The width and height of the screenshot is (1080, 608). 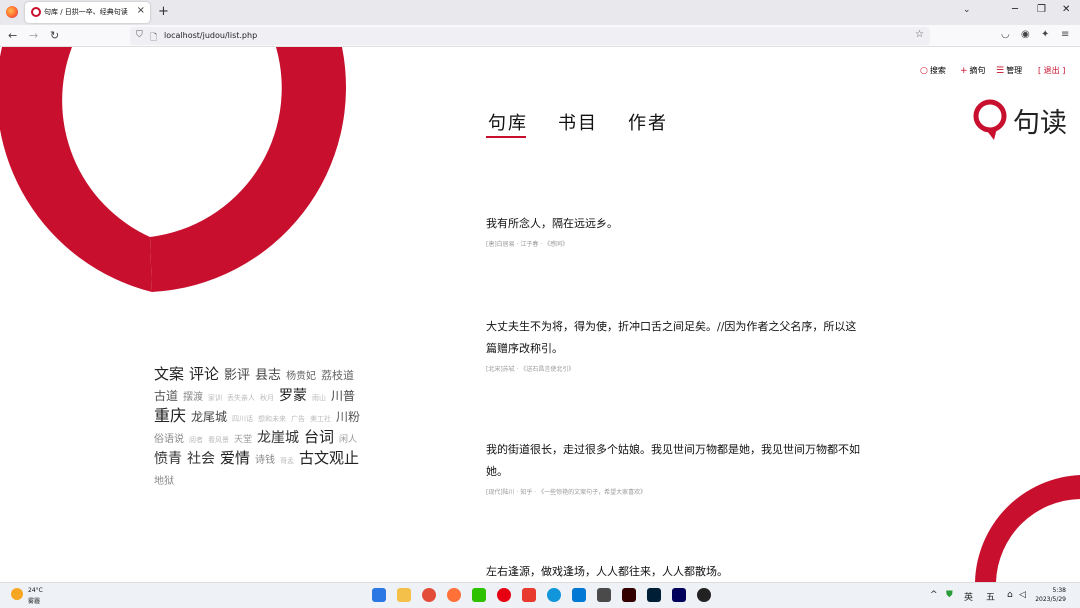 What do you see at coordinates (454, 595) in the screenshot?
I see `firefox-taskbar-icon` at bounding box center [454, 595].